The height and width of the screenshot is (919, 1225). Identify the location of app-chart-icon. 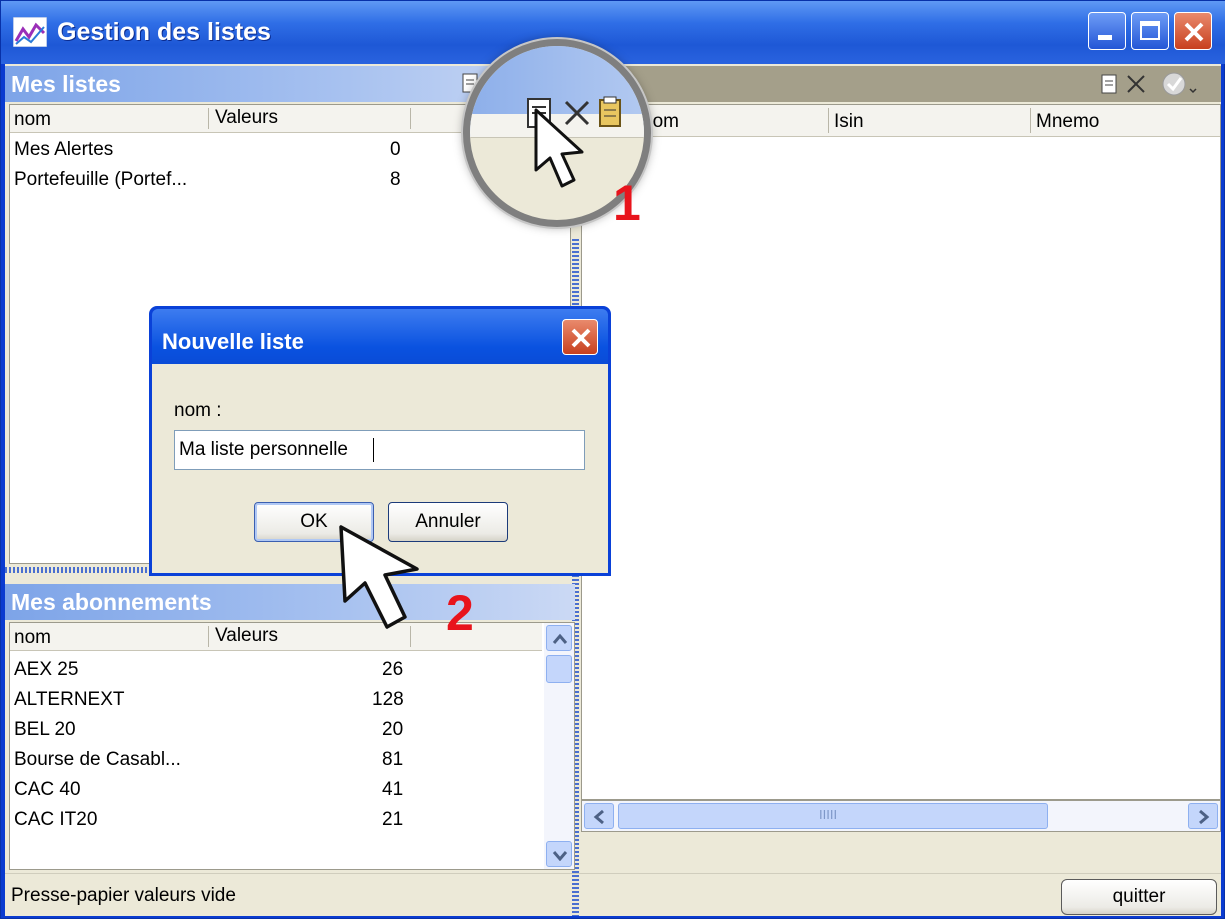
(30, 32).